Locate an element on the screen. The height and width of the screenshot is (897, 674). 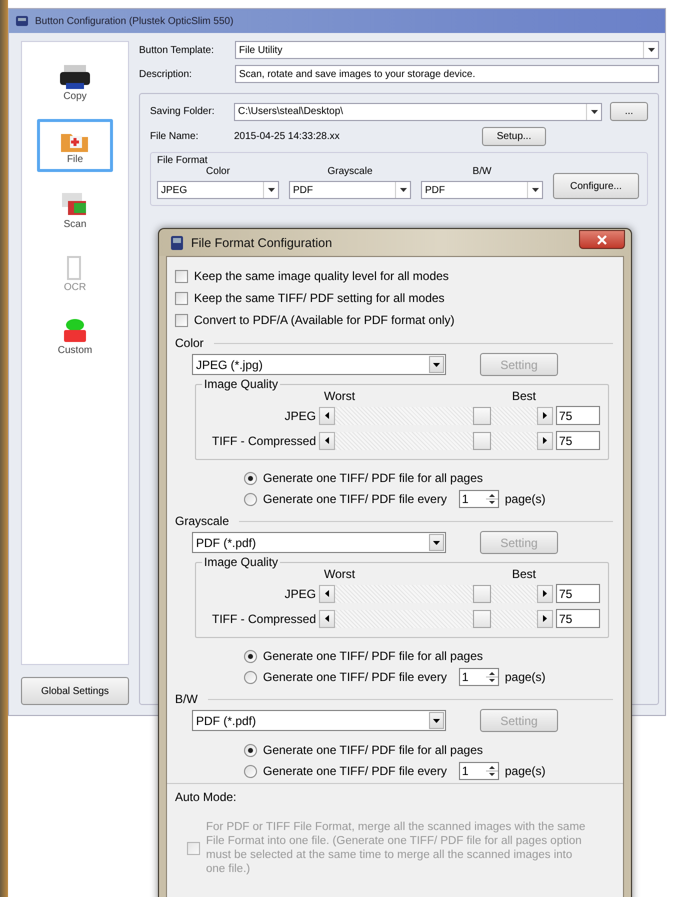
section-title: Grayscale is located at coordinates (202, 521).